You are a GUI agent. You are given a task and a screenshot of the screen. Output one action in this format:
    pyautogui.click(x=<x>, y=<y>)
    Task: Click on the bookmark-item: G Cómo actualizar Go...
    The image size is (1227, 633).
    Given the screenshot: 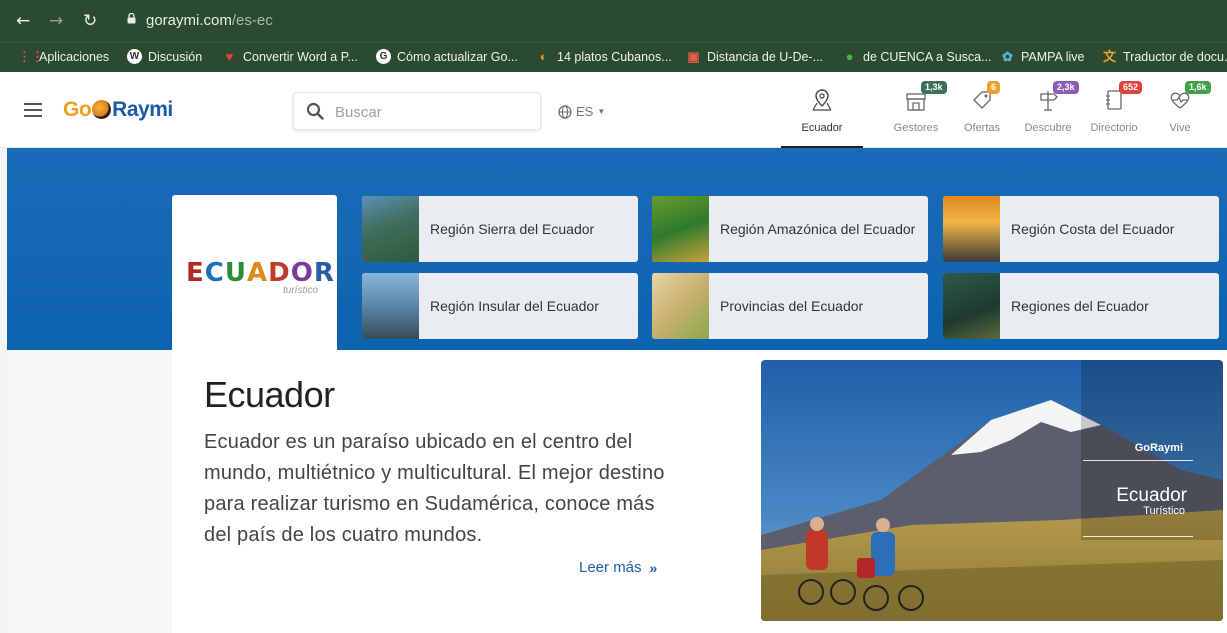 What is the action you would take?
    pyautogui.click(x=447, y=56)
    